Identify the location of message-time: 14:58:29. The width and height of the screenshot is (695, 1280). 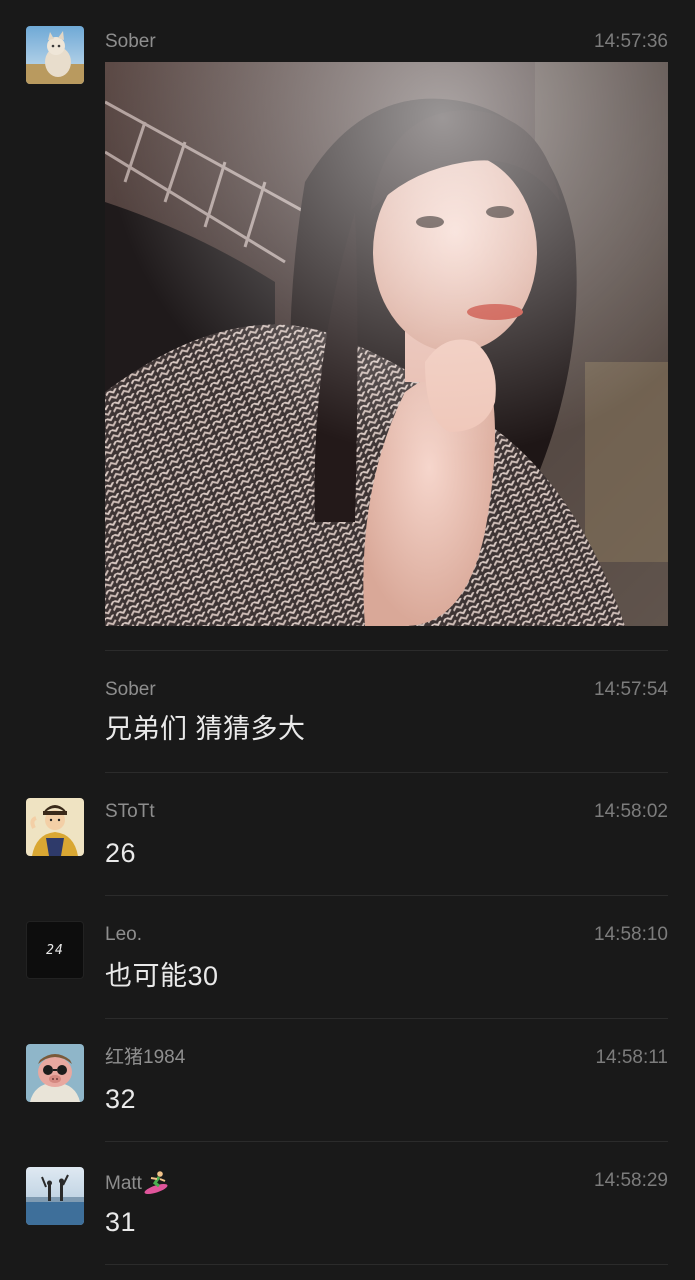
(631, 1180).